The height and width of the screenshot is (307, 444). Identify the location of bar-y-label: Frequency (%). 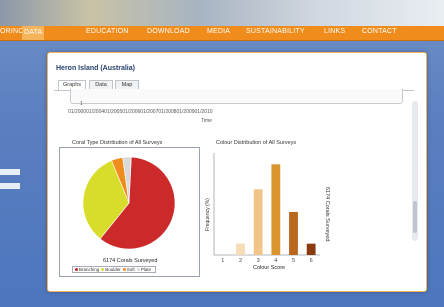
(208, 214).